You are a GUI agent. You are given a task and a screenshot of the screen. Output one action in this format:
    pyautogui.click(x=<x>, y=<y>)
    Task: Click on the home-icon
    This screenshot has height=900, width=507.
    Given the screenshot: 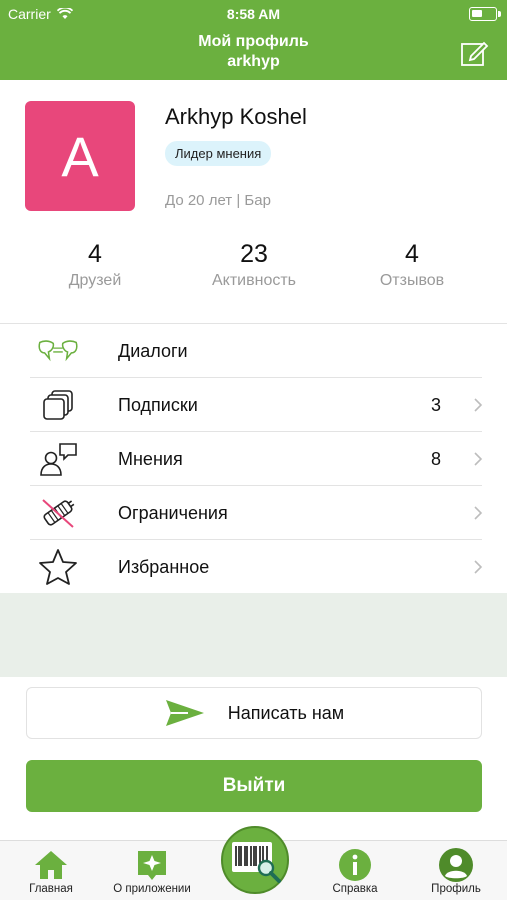 What is the action you would take?
    pyautogui.click(x=51, y=865)
    